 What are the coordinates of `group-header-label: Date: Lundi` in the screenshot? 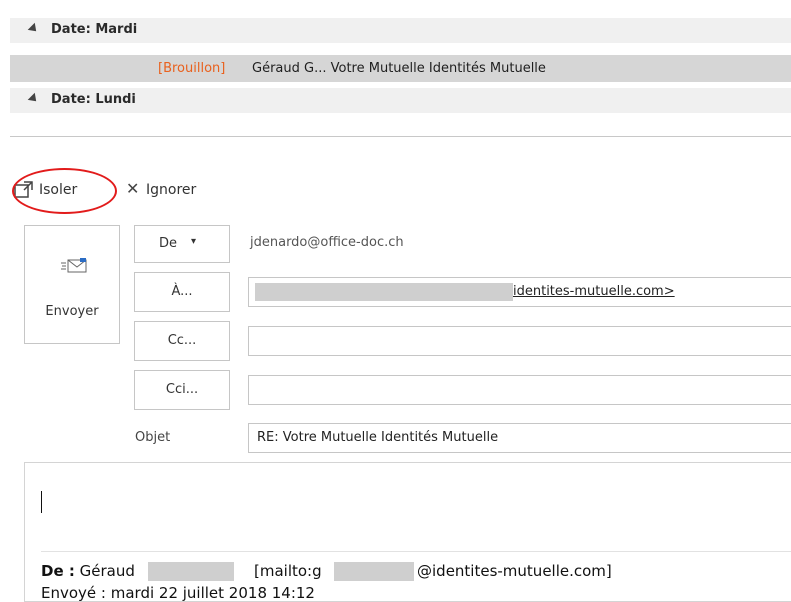 It's located at (93, 99).